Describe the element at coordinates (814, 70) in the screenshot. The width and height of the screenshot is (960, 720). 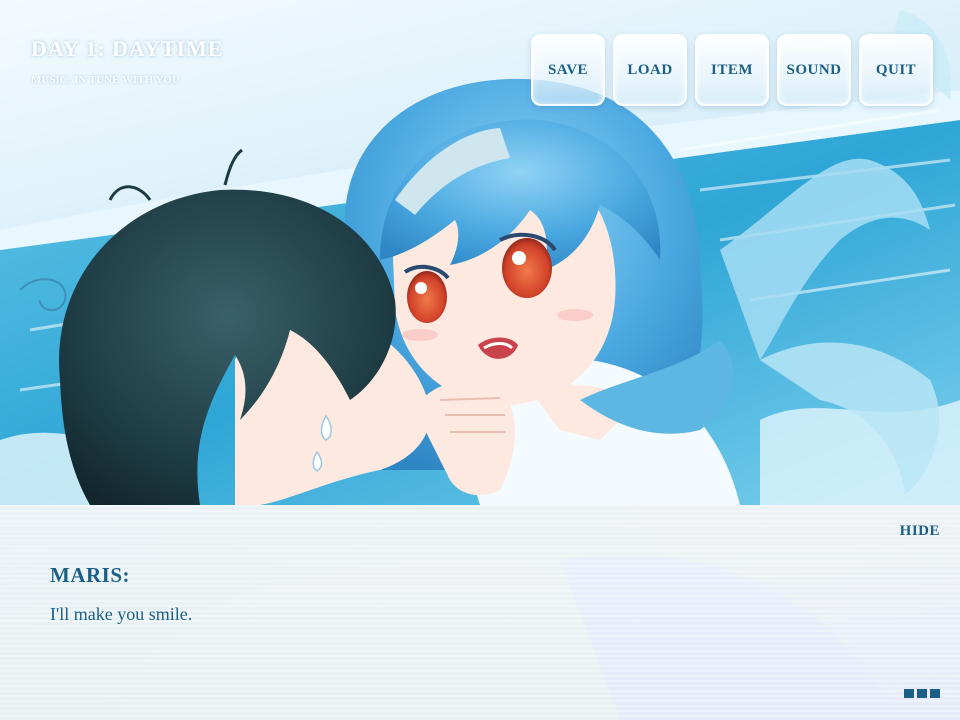
I see `sound-button: SOUND` at that location.